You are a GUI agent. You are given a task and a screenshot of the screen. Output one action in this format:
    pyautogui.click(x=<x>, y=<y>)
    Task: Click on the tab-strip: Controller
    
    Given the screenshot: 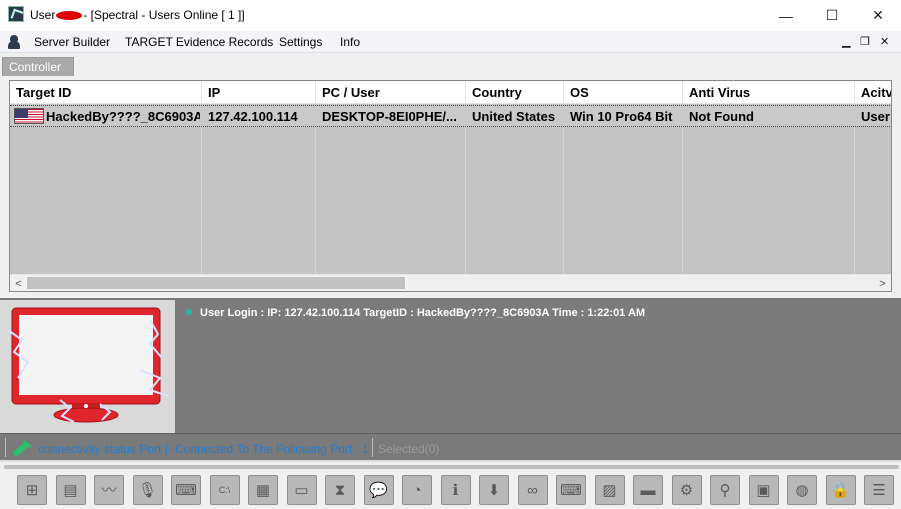 What is the action you would take?
    pyautogui.click(x=450, y=65)
    